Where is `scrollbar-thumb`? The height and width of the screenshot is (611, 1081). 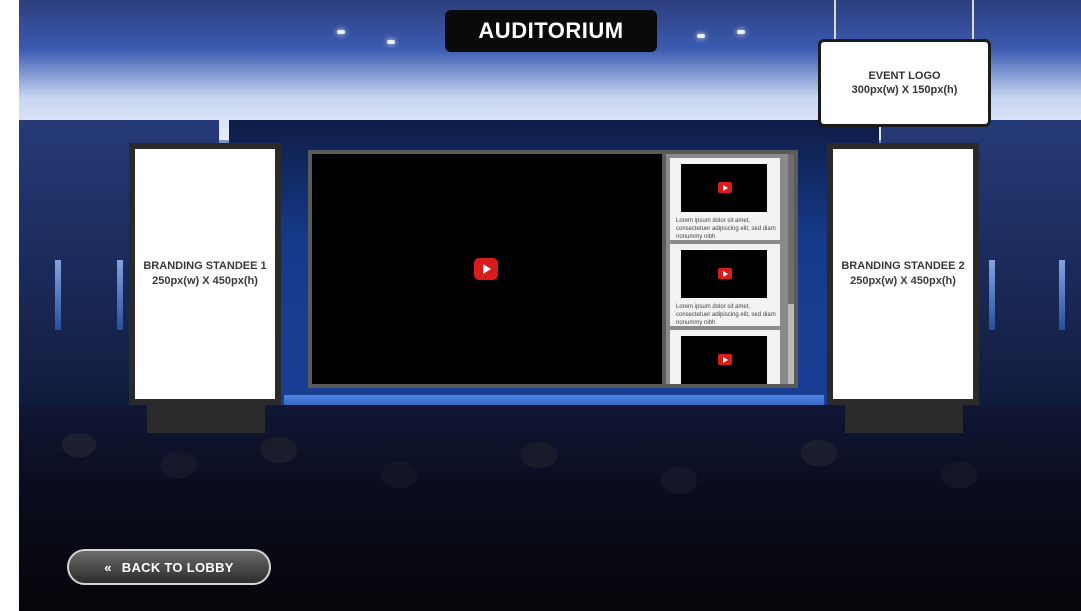
scrollbar-thumb is located at coordinates (791, 229).